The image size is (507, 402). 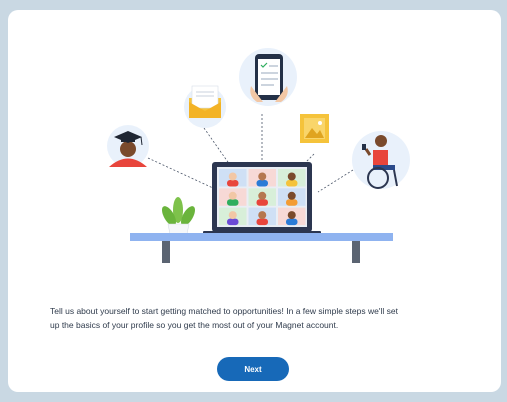 What do you see at coordinates (268, 77) in the screenshot?
I see `phone-checklist-icon` at bounding box center [268, 77].